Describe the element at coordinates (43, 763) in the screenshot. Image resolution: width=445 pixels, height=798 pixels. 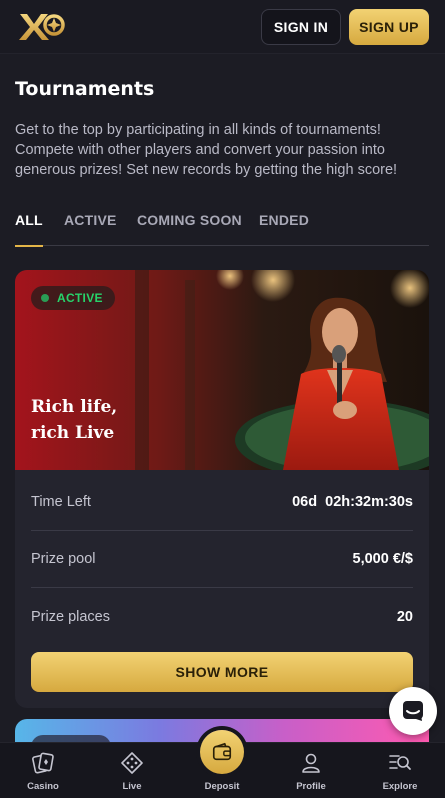
I see `cards-icon` at that location.